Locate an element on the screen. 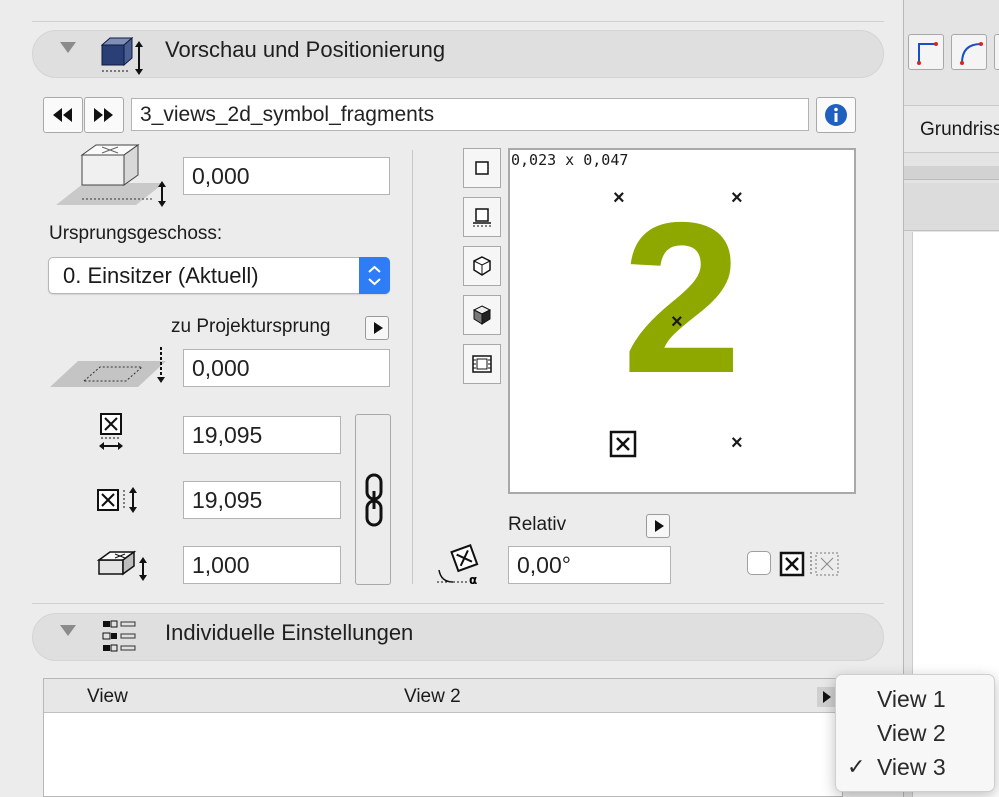  home-story-value: 0. Einsitzer (Aktuell) is located at coordinates (161, 275).